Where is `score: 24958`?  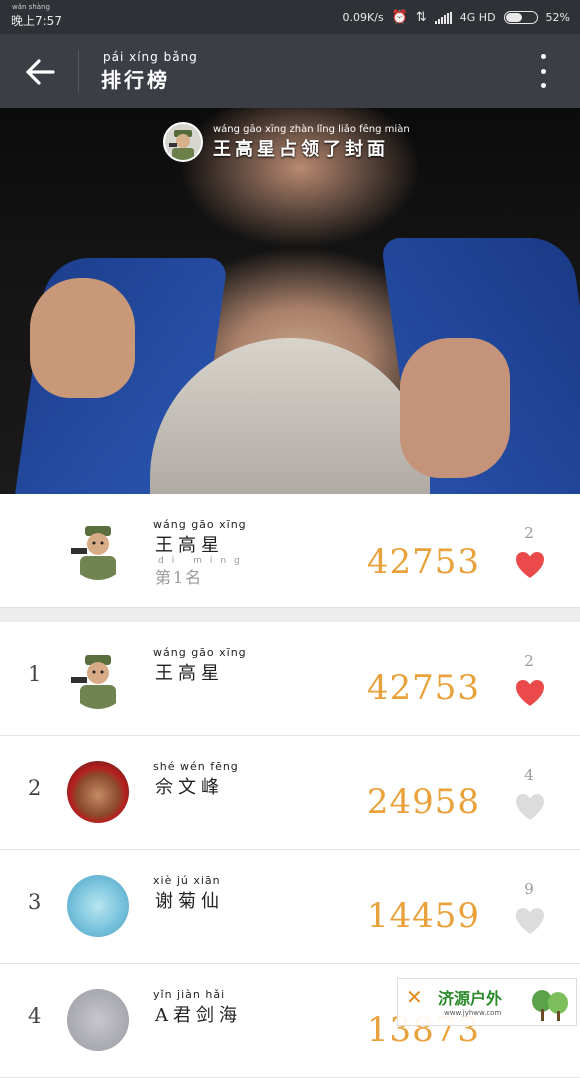
score: 24958 is located at coordinates (423, 802).